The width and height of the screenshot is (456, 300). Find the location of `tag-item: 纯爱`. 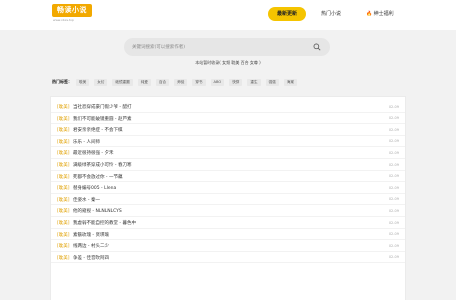

tag-item: 纯爱 is located at coordinates (144, 82).